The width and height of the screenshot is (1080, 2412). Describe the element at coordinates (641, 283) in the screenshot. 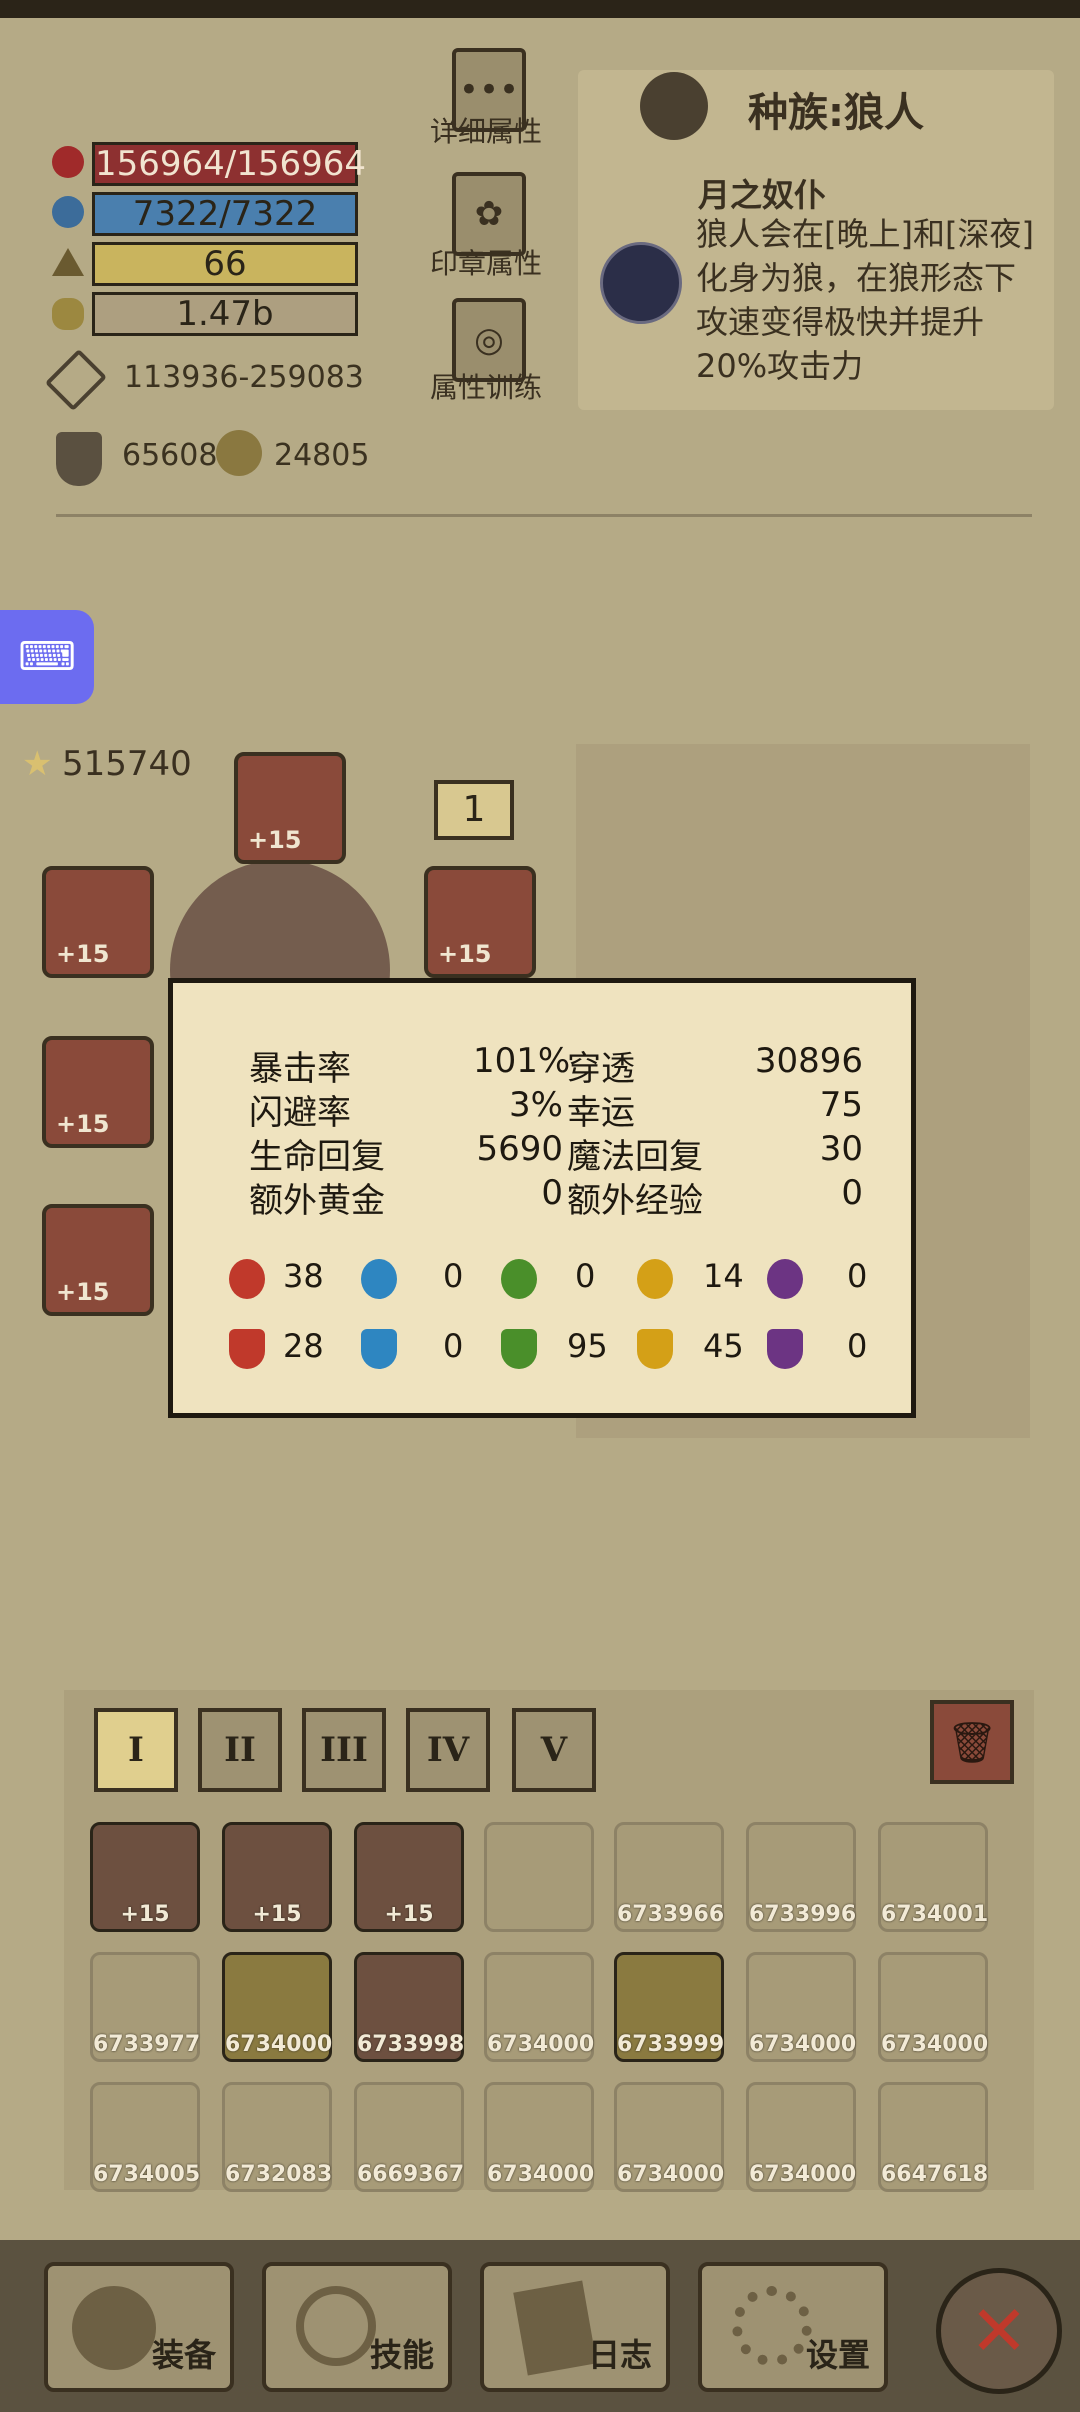

I see `moon-wolf-icon` at that location.